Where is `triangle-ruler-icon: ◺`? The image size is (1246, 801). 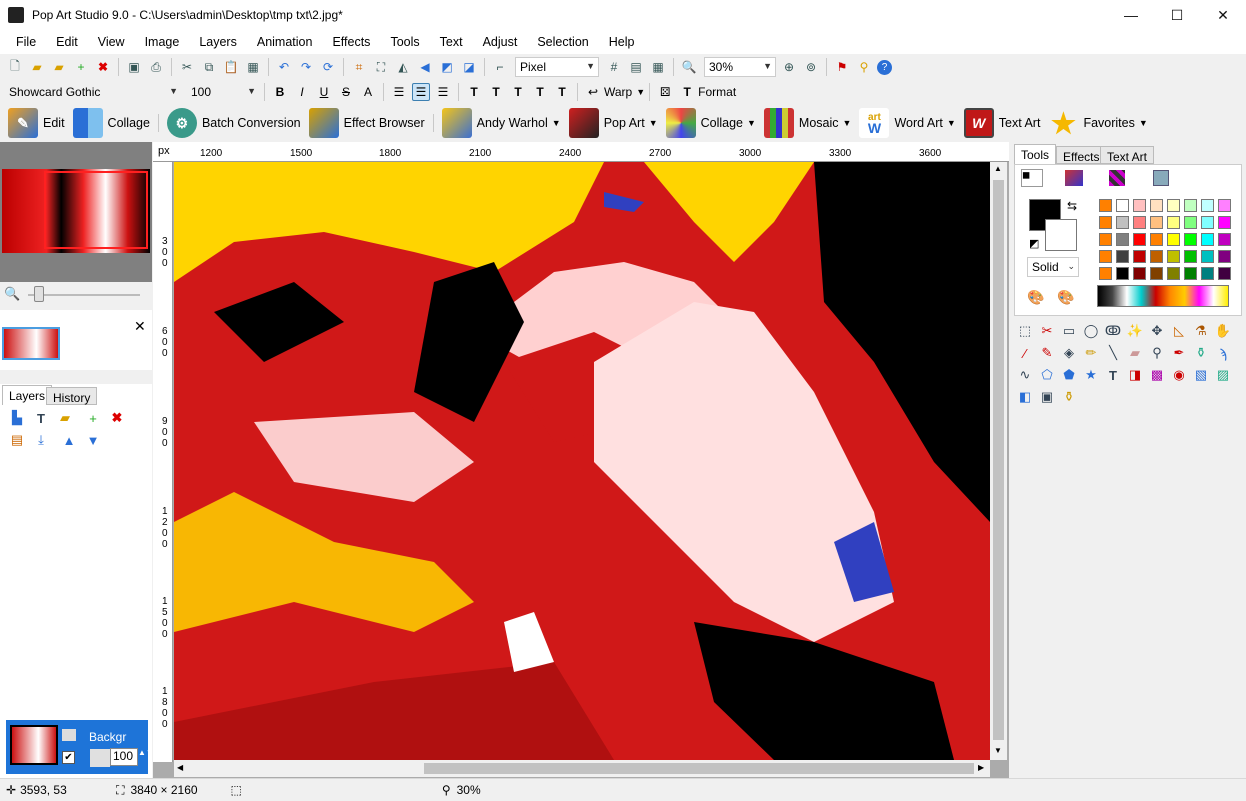
triangle-ruler-icon: ◺ is located at coordinates (1179, 331).